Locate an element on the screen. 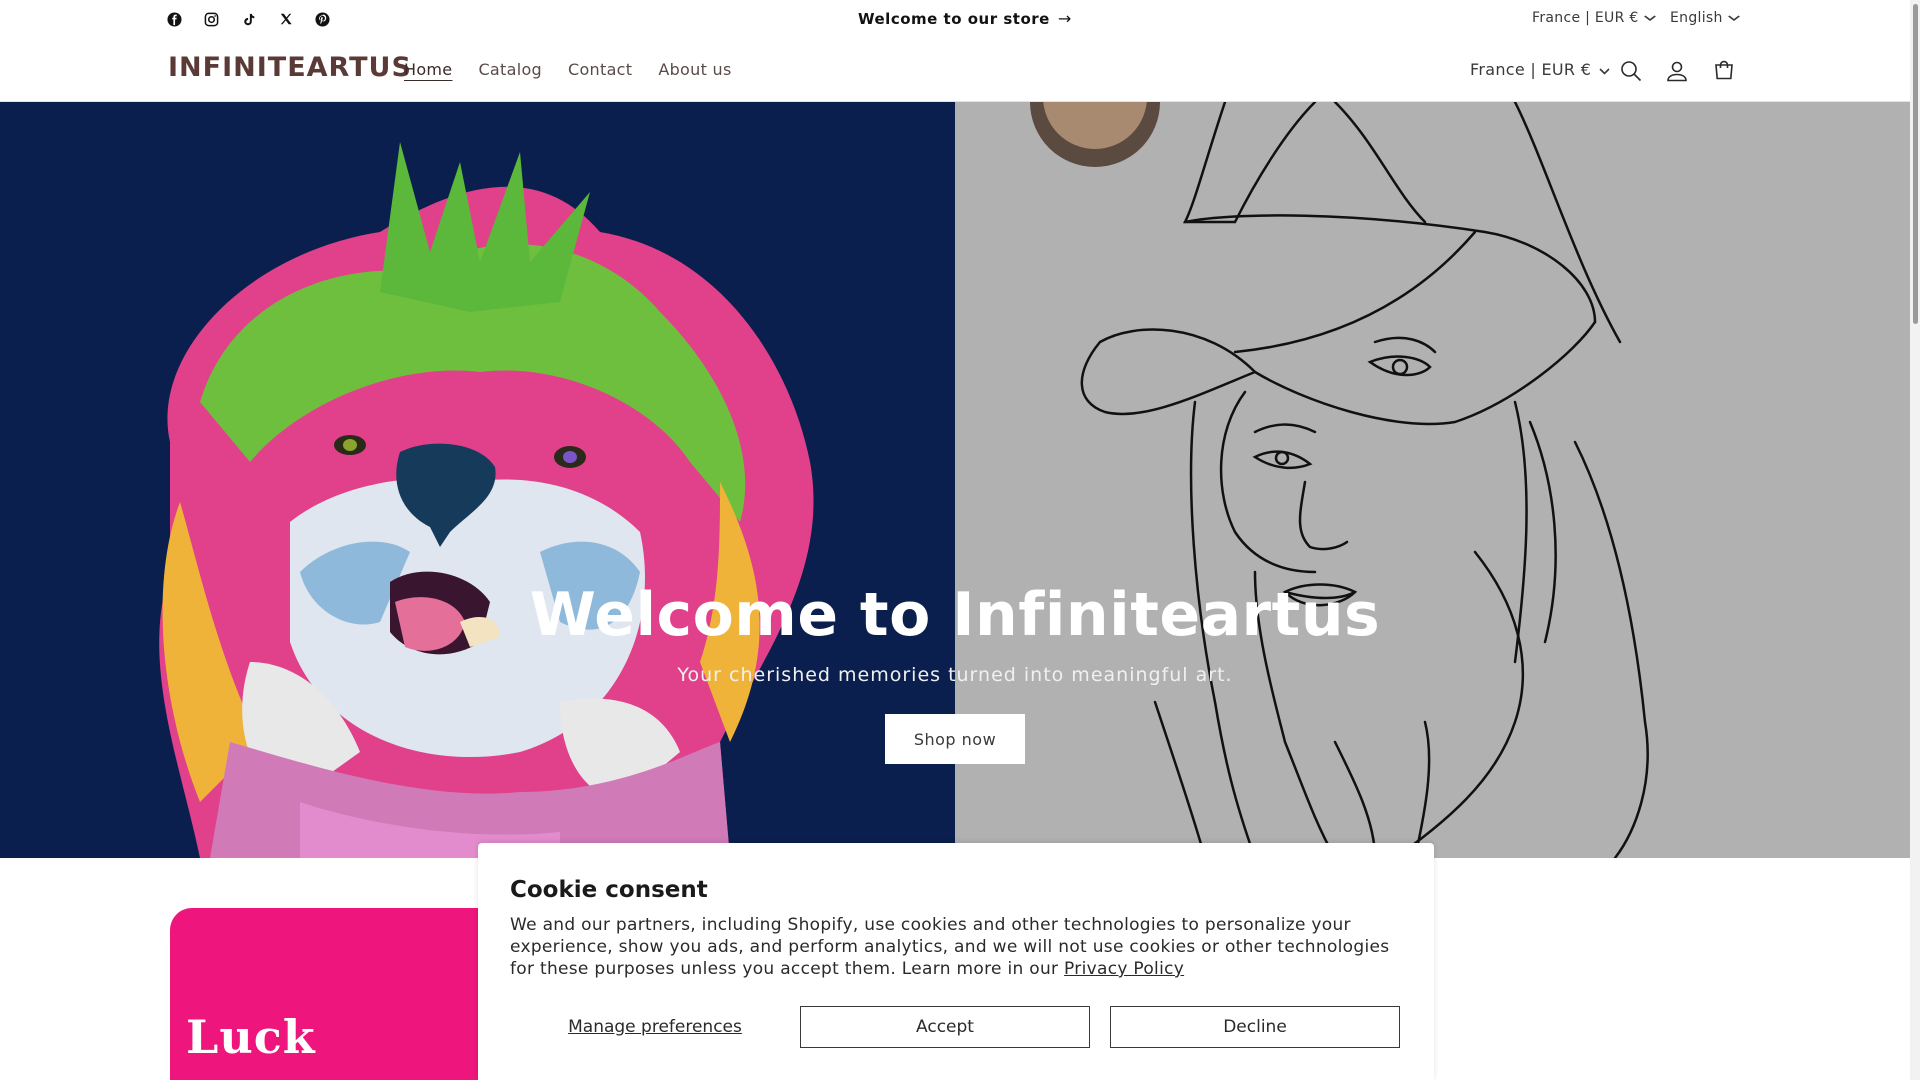 This screenshot has width=1920, height=1080. main-nav: Home Catalog Contact About us is located at coordinates (568, 69).